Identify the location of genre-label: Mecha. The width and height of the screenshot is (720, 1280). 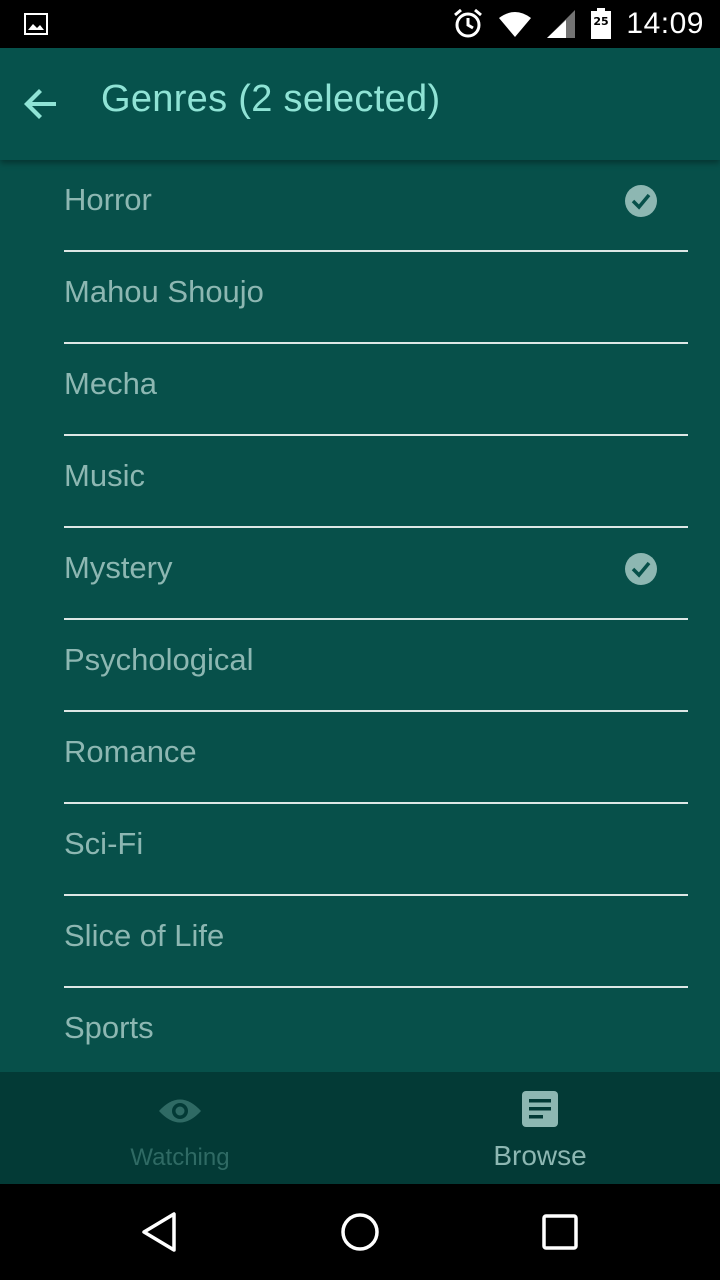
(111, 383).